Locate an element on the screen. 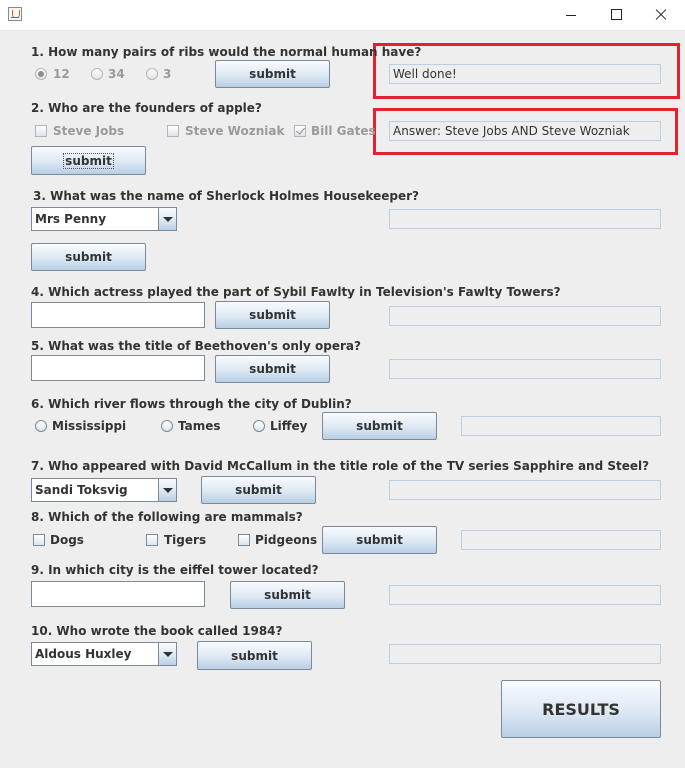  question-2-label: 2. Who are the founders of apple? is located at coordinates (146, 108).